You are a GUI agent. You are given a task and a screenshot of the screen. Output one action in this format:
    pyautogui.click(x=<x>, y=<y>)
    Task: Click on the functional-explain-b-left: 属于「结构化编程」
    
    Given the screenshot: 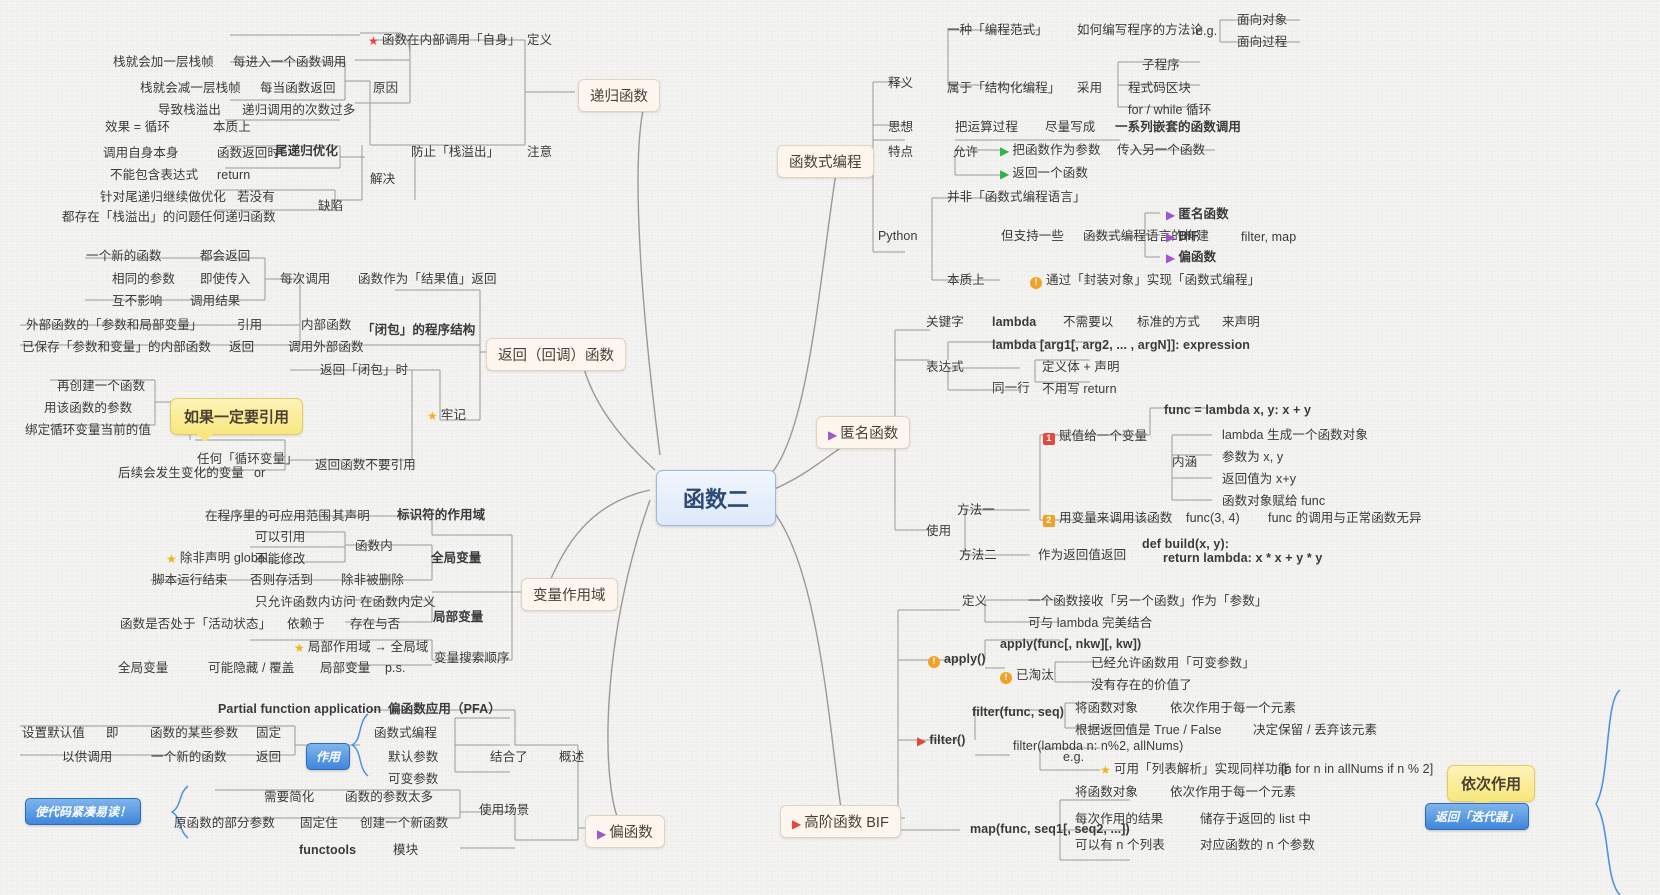 What is the action you would take?
    pyautogui.click(x=1004, y=88)
    